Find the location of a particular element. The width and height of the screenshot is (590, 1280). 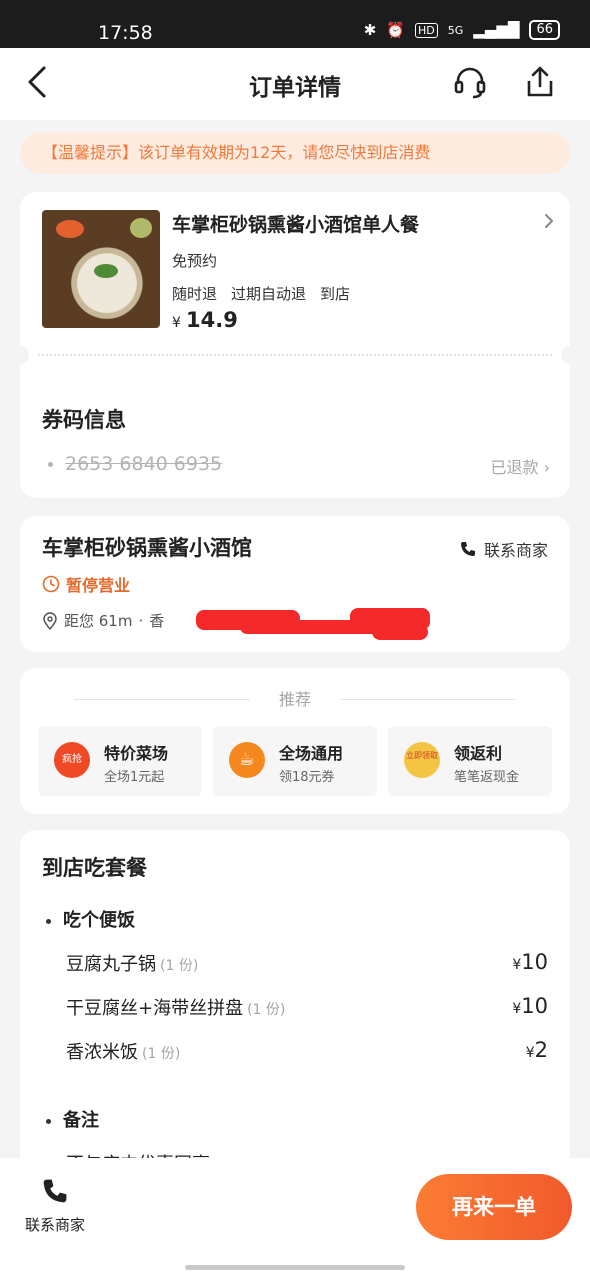

hd-icon: HD is located at coordinates (426, 30).